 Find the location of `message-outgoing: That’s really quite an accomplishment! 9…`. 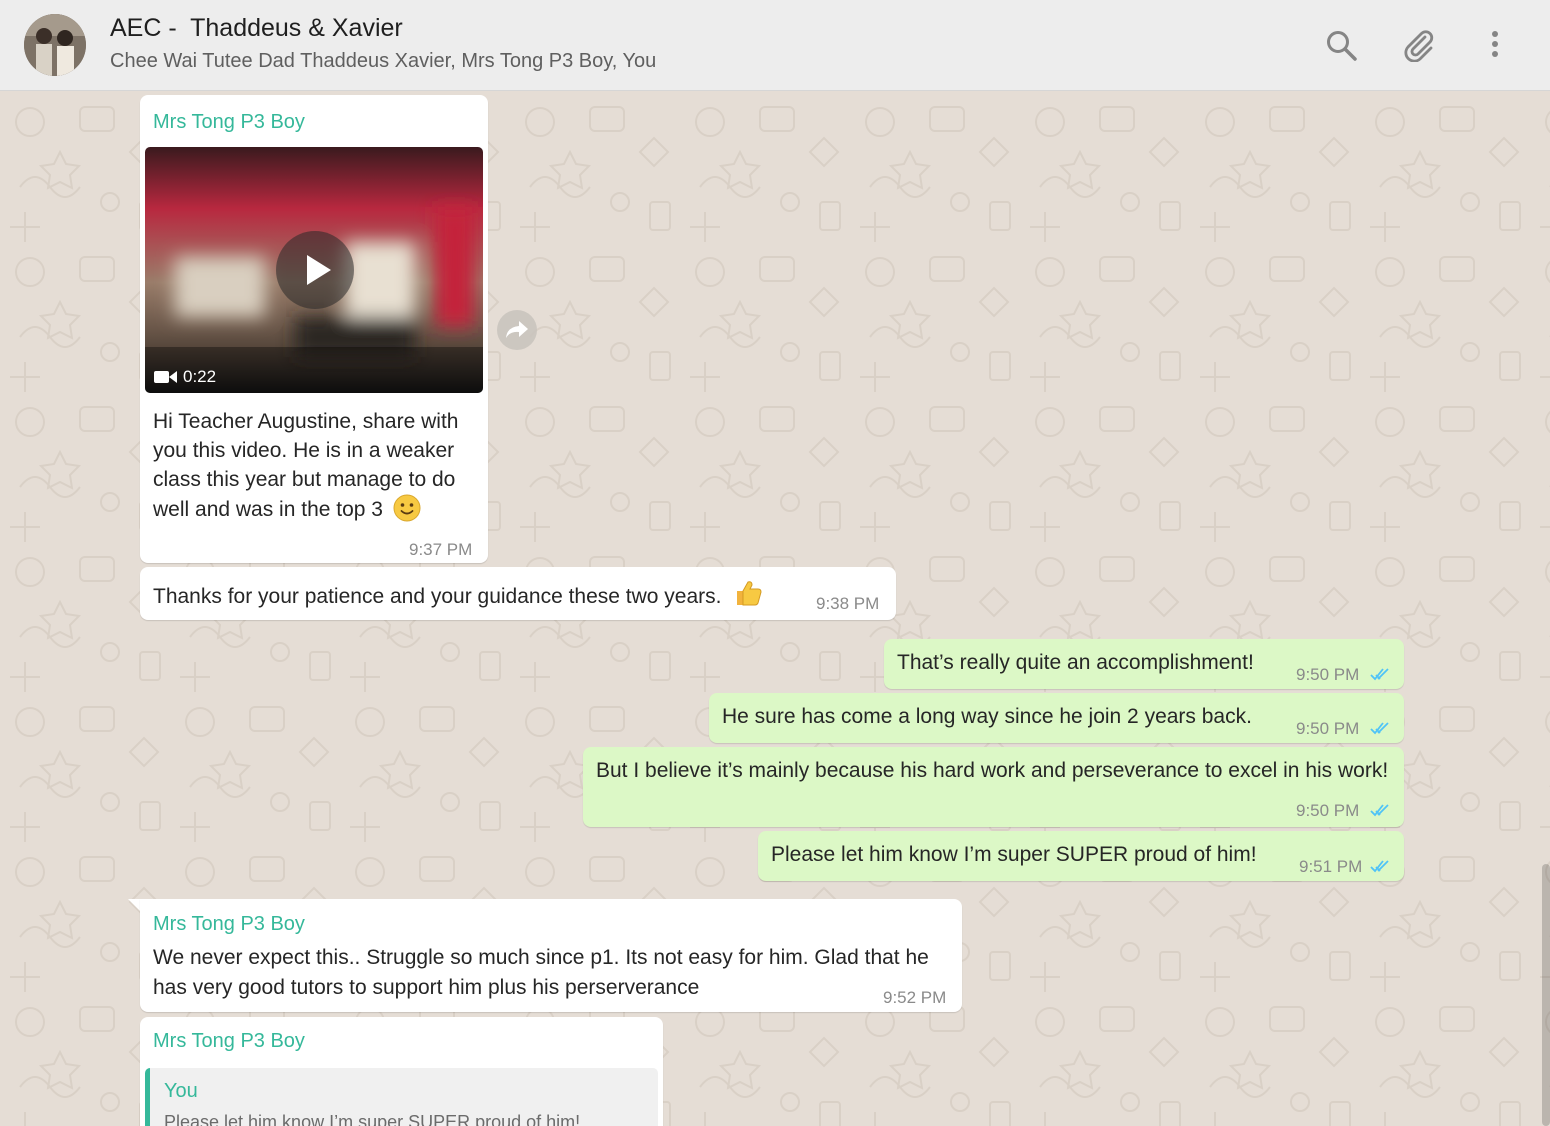

message-outgoing: That’s really quite an accomplishment! 9… is located at coordinates (1144, 664).